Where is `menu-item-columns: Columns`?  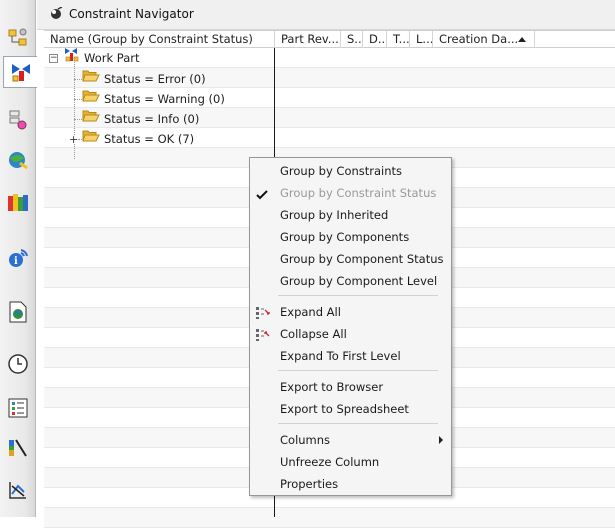
menu-item-columns: Columns is located at coordinates (350, 440).